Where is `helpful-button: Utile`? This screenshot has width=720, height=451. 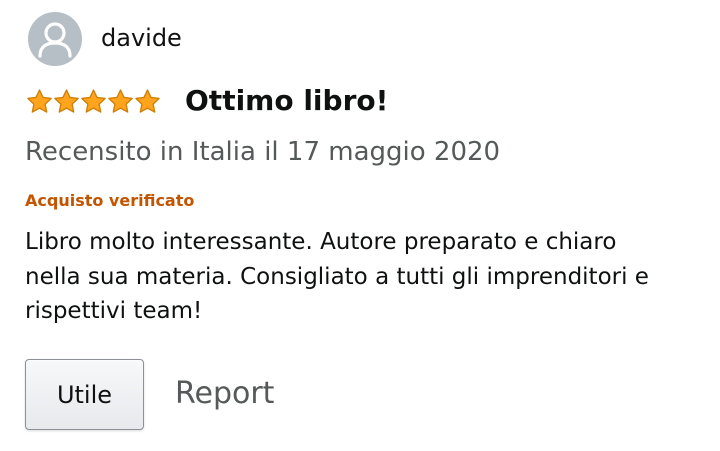 helpful-button: Utile is located at coordinates (84, 394).